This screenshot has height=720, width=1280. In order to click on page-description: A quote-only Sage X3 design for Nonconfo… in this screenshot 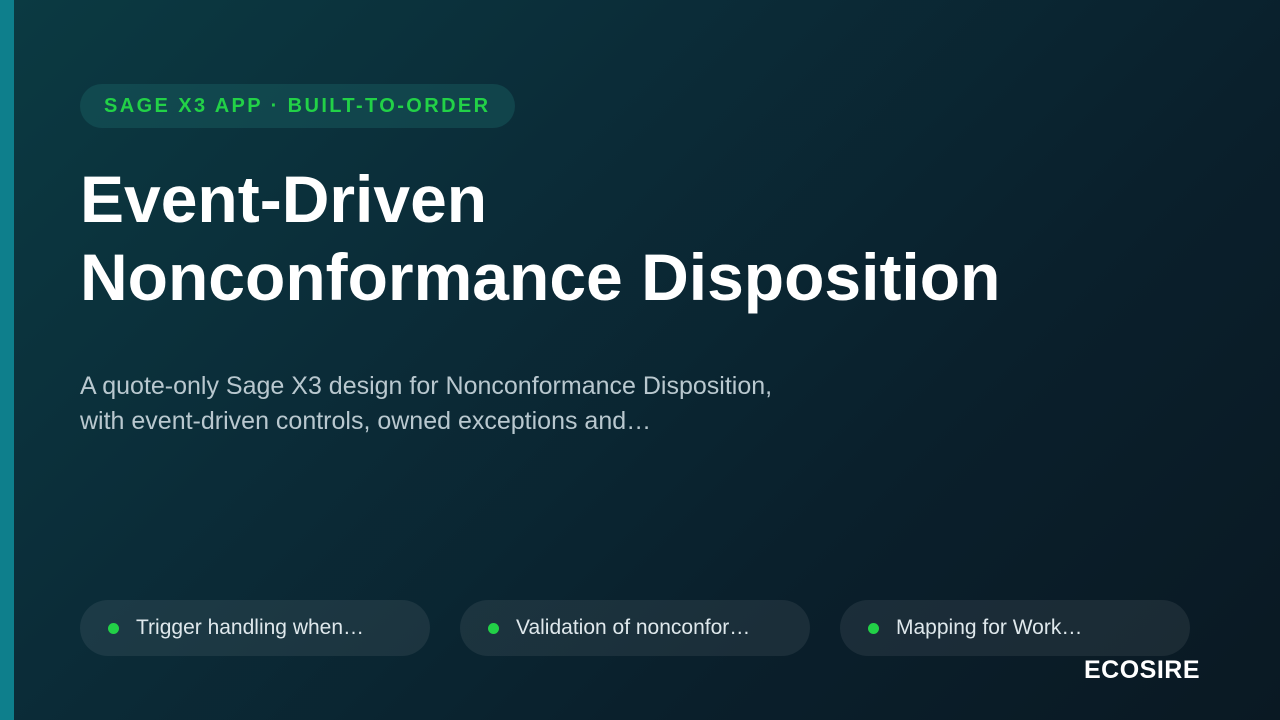, I will do `click(530, 404)`.